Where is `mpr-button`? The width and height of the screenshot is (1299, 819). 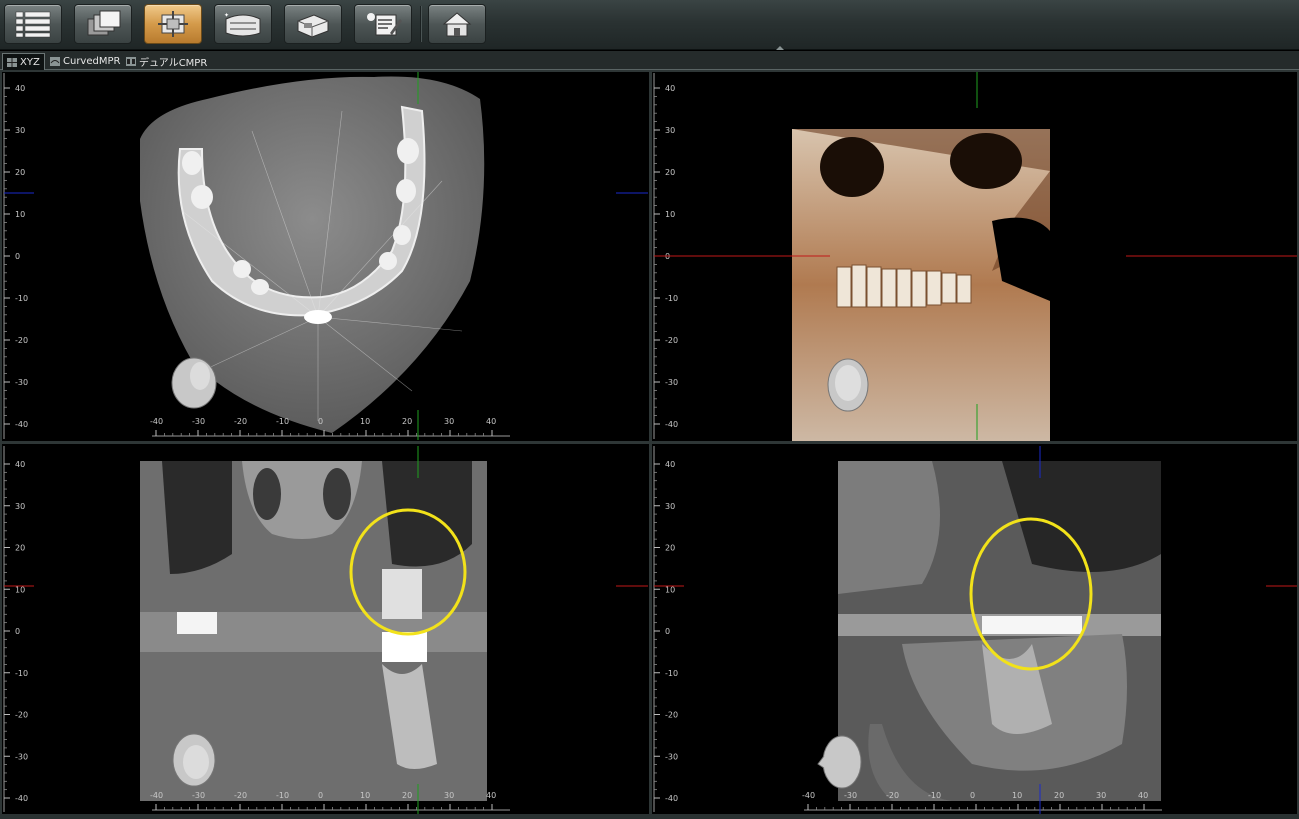 mpr-button is located at coordinates (173, 24).